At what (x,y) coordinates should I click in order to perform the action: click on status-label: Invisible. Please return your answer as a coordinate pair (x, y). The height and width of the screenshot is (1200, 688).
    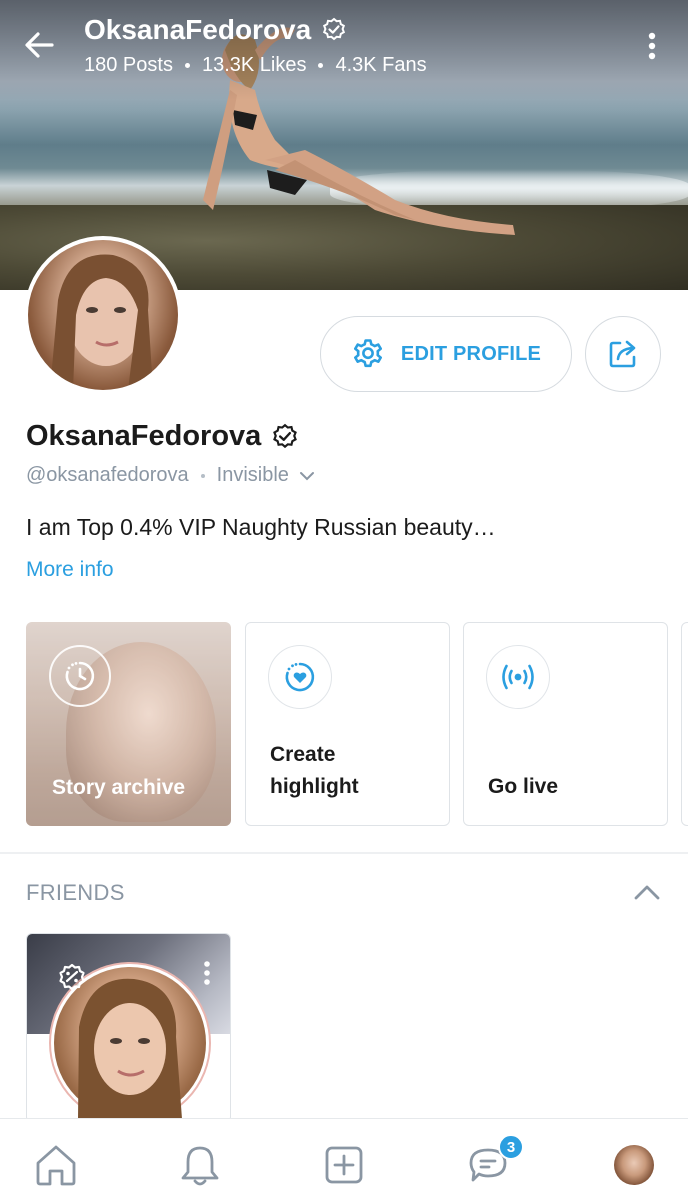
    Looking at the image, I should click on (252, 475).